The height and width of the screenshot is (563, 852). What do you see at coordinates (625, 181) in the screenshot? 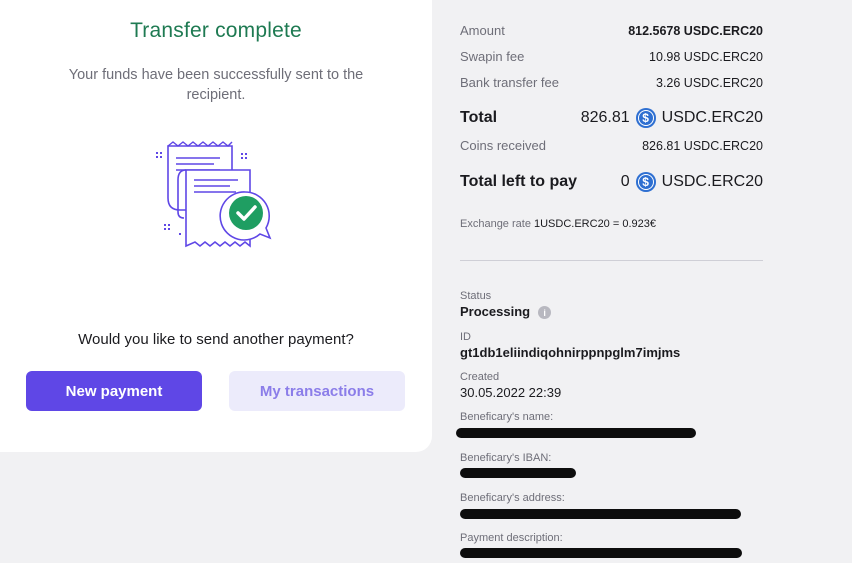
I see `left-to-pay-amount: 0` at bounding box center [625, 181].